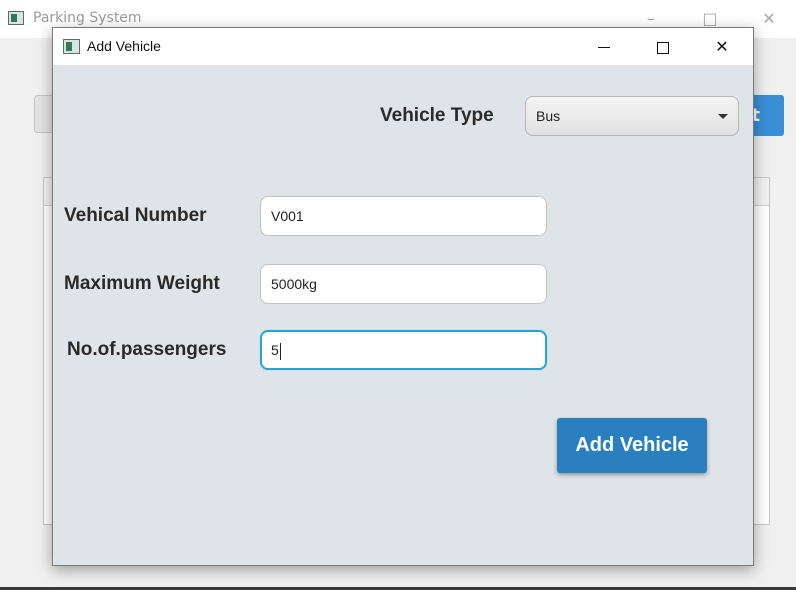  I want to click on minimize-icon, so click(604, 47).